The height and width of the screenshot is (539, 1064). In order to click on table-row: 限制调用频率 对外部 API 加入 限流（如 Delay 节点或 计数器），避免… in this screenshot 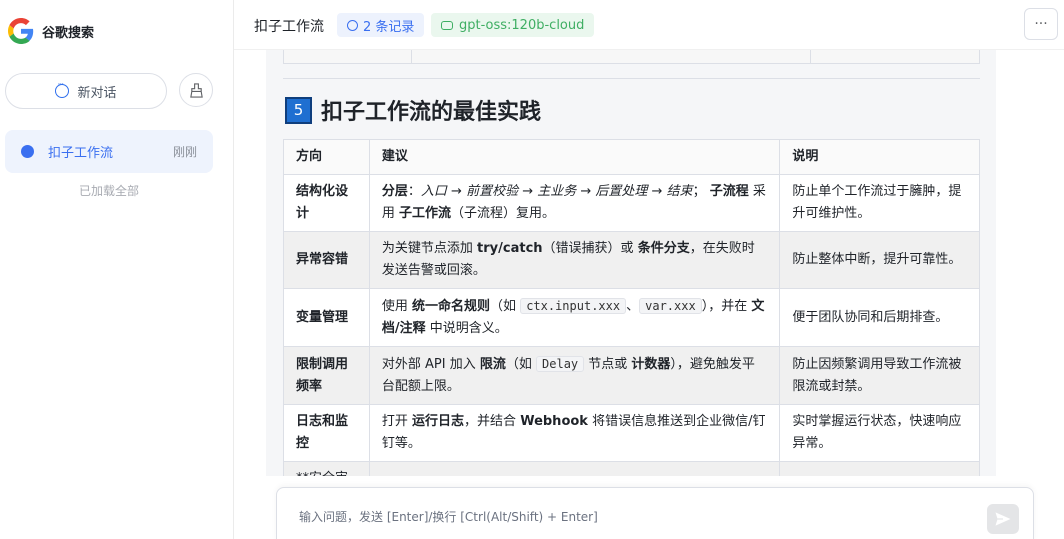, I will do `click(631, 375)`.